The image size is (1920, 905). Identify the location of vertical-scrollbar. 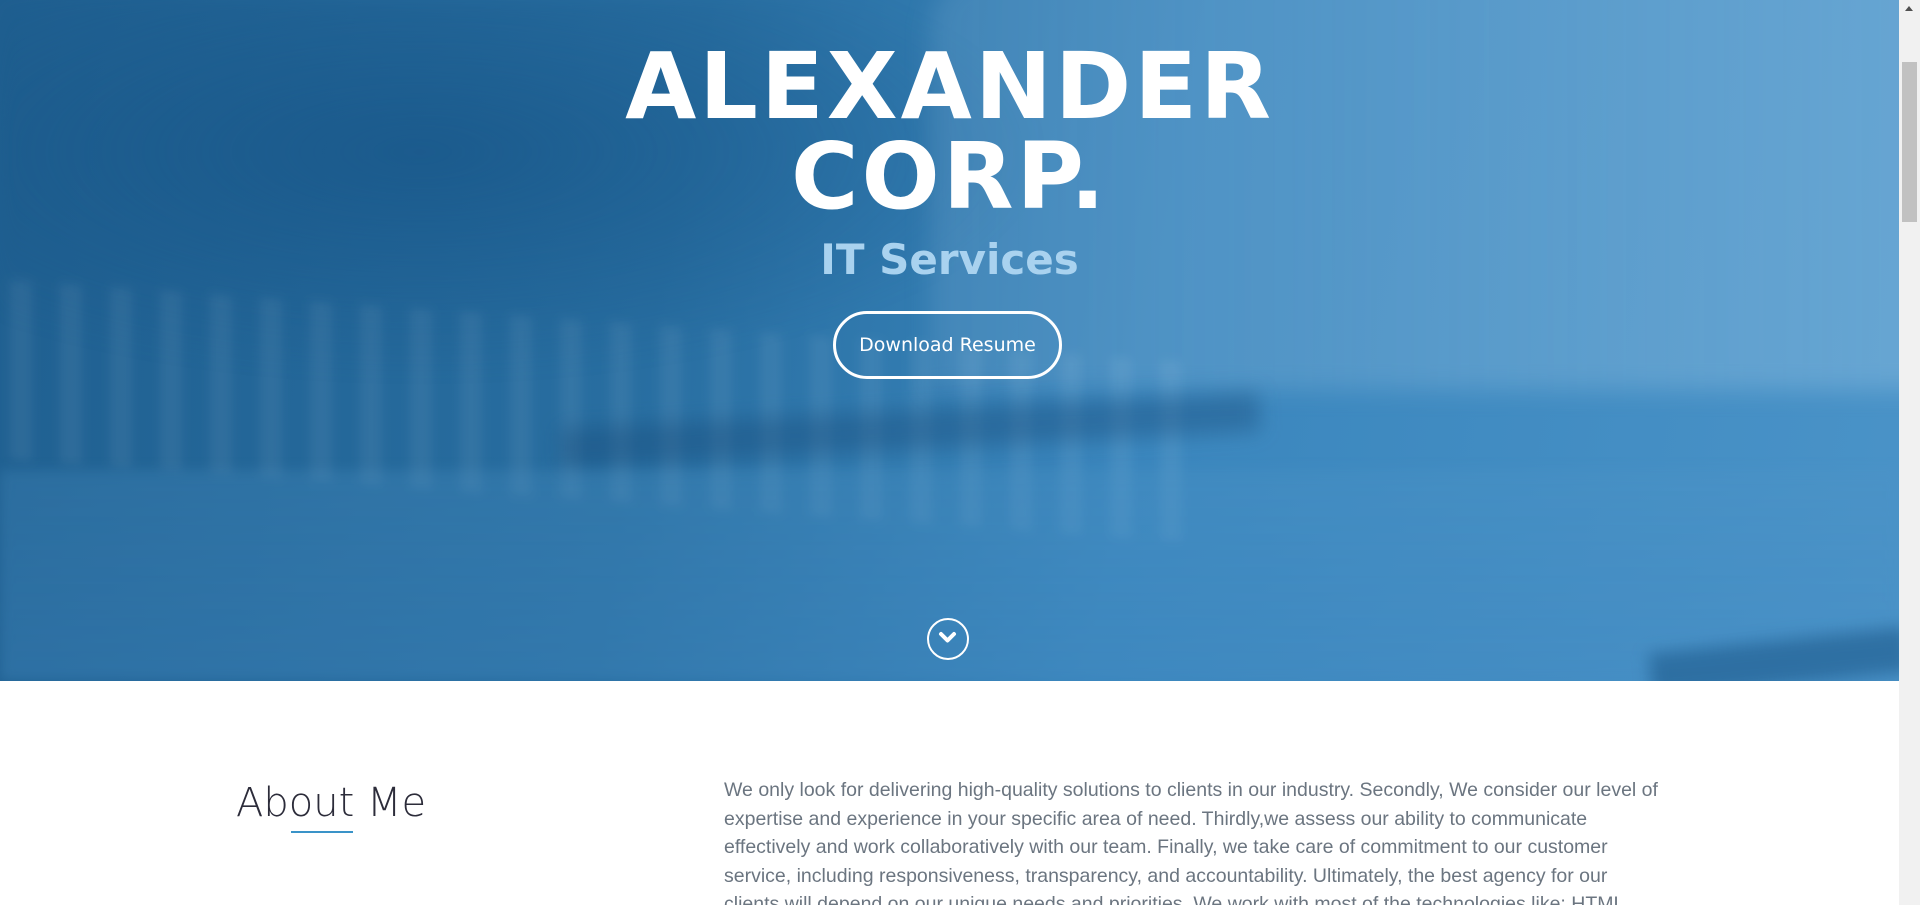
(1909, 452).